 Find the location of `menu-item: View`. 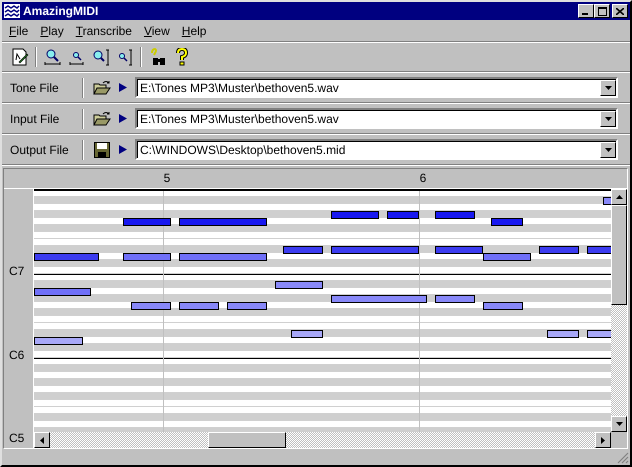

menu-item: View is located at coordinates (156, 31).